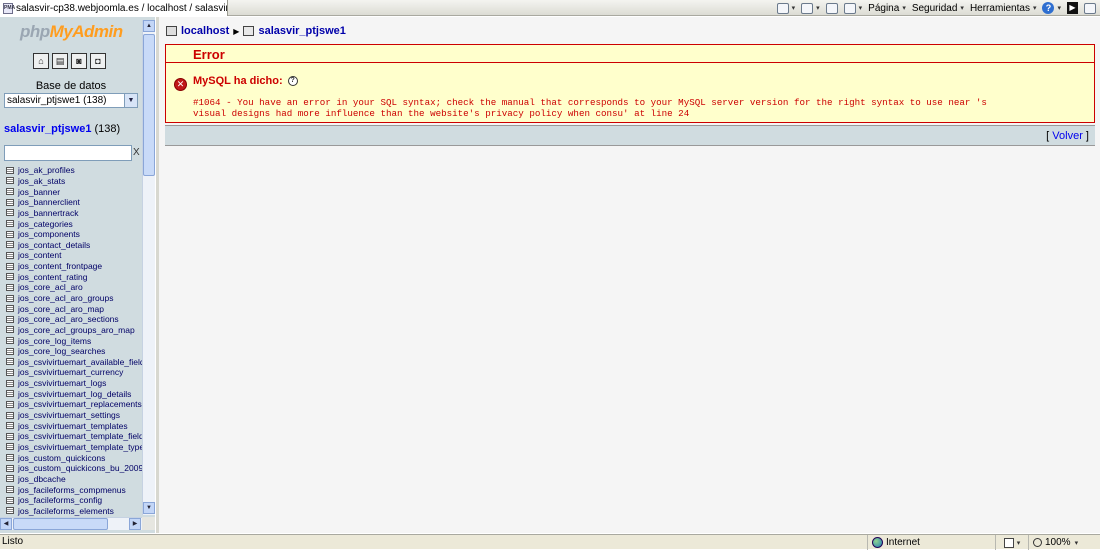 The image size is (1100, 550). I want to click on table-name: jos_csvivirtuemart_template_type, so click(81, 447).